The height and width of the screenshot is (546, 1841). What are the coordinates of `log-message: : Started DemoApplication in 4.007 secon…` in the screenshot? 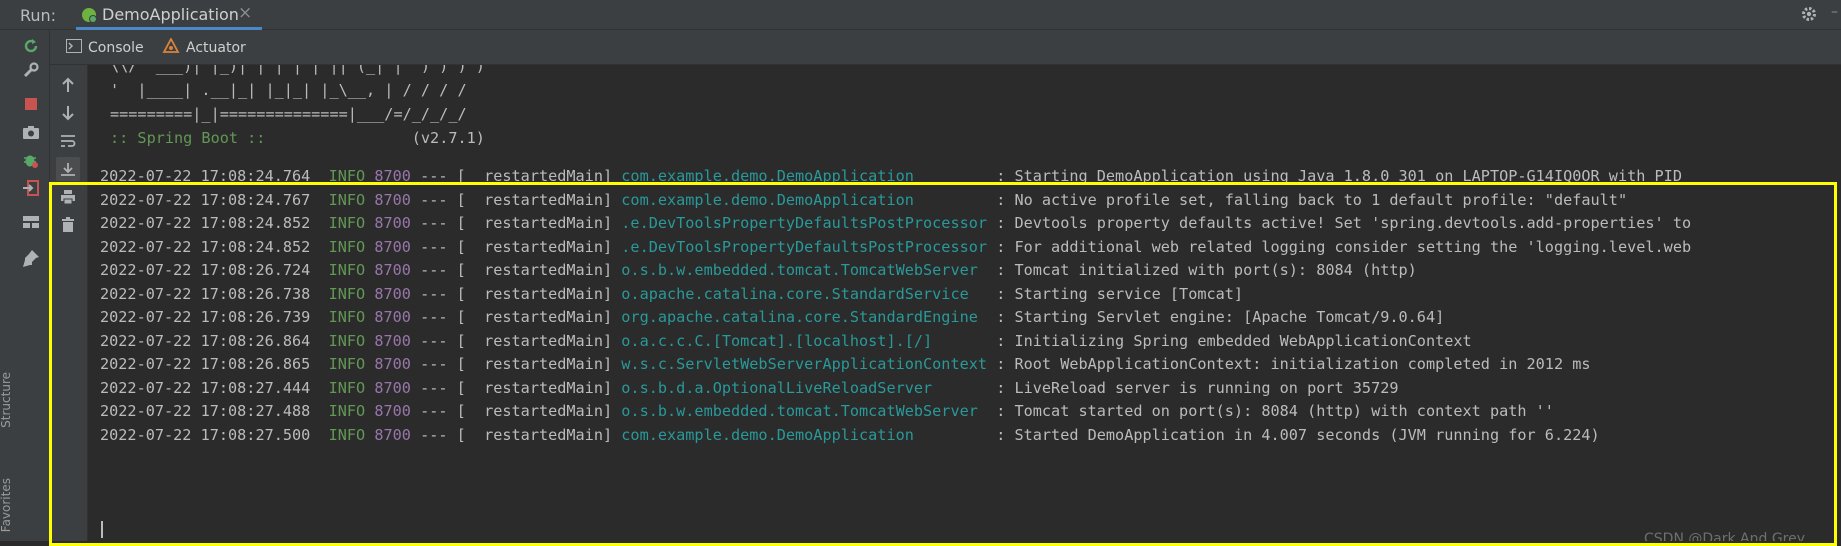 It's located at (1298, 434).